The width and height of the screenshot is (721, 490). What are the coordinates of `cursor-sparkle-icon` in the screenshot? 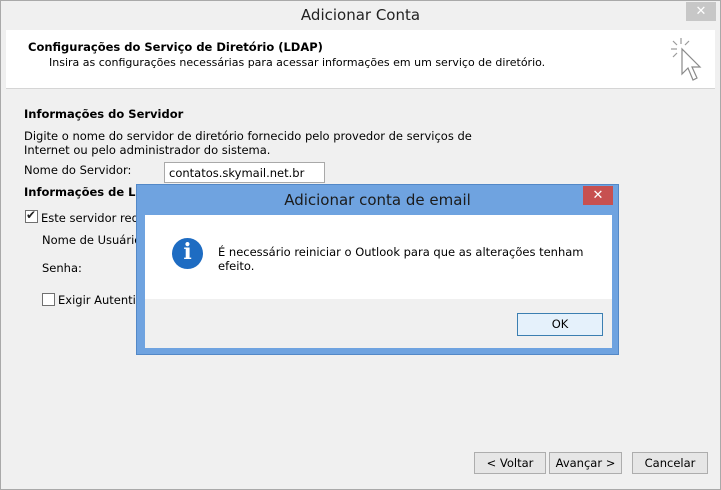 It's located at (686, 59).